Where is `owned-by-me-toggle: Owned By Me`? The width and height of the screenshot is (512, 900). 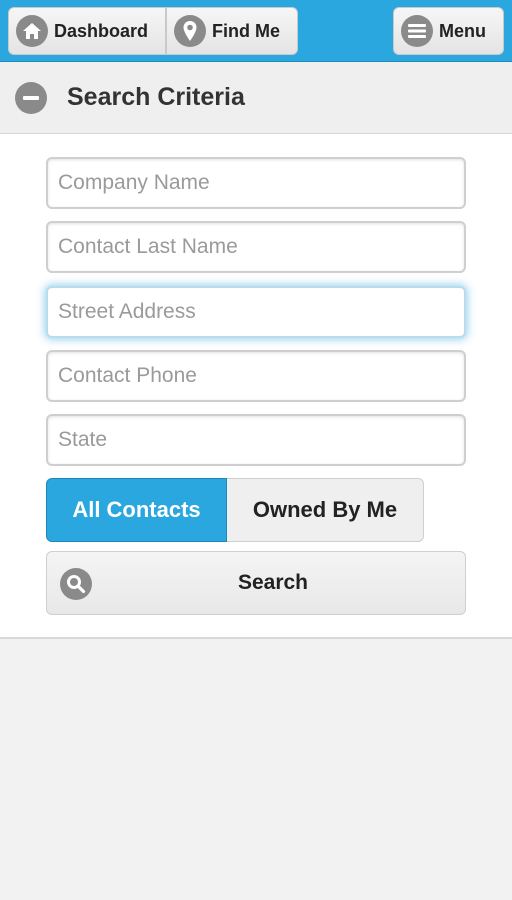
owned-by-me-toggle: Owned By Me is located at coordinates (325, 510).